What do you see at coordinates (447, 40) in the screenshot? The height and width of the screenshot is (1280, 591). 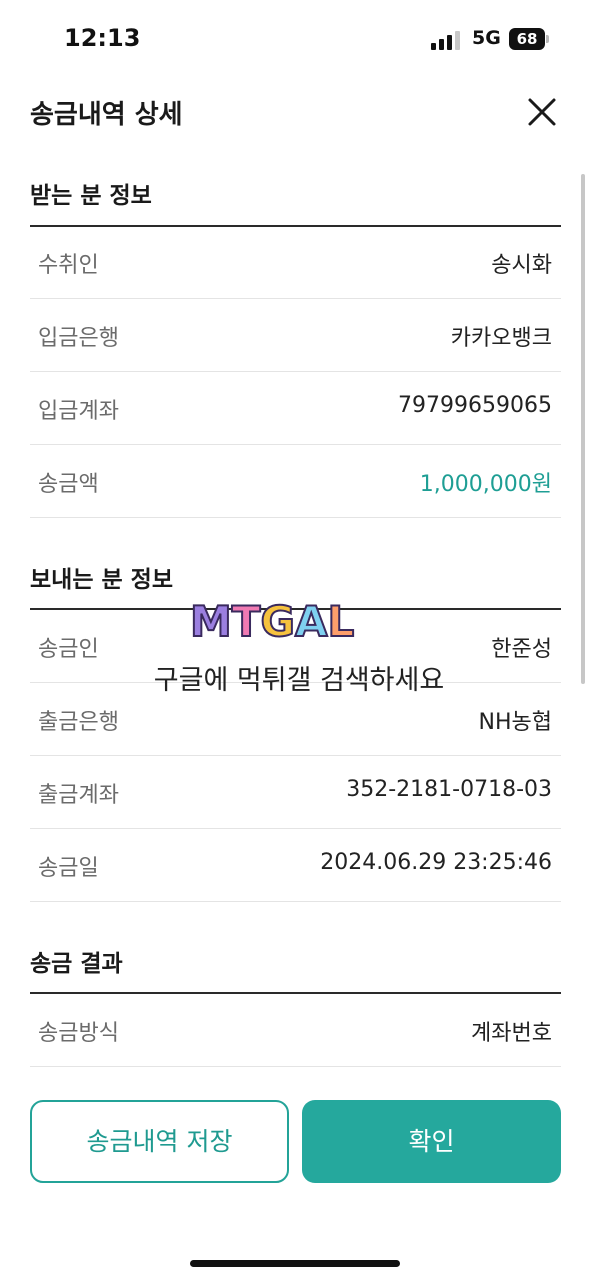 I see `signal-icon` at bounding box center [447, 40].